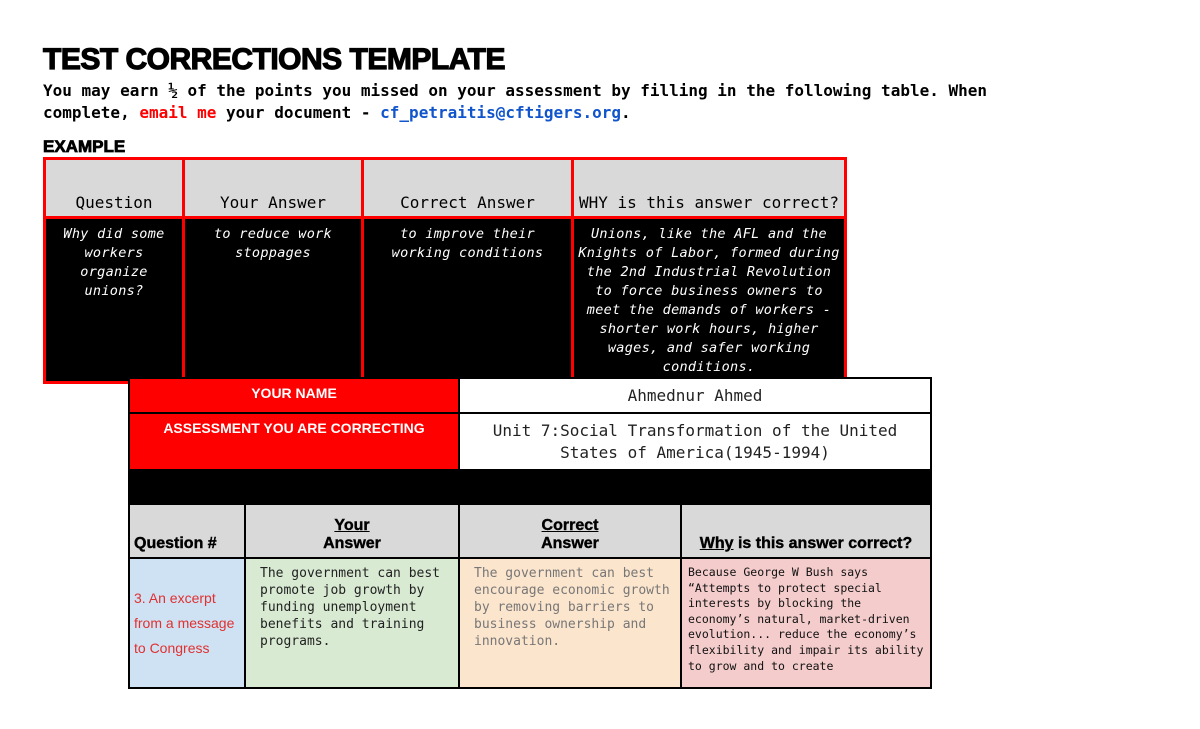  What do you see at coordinates (467, 300) in the screenshot?
I see `example-correct-answer: to improve their working conditions` at bounding box center [467, 300].